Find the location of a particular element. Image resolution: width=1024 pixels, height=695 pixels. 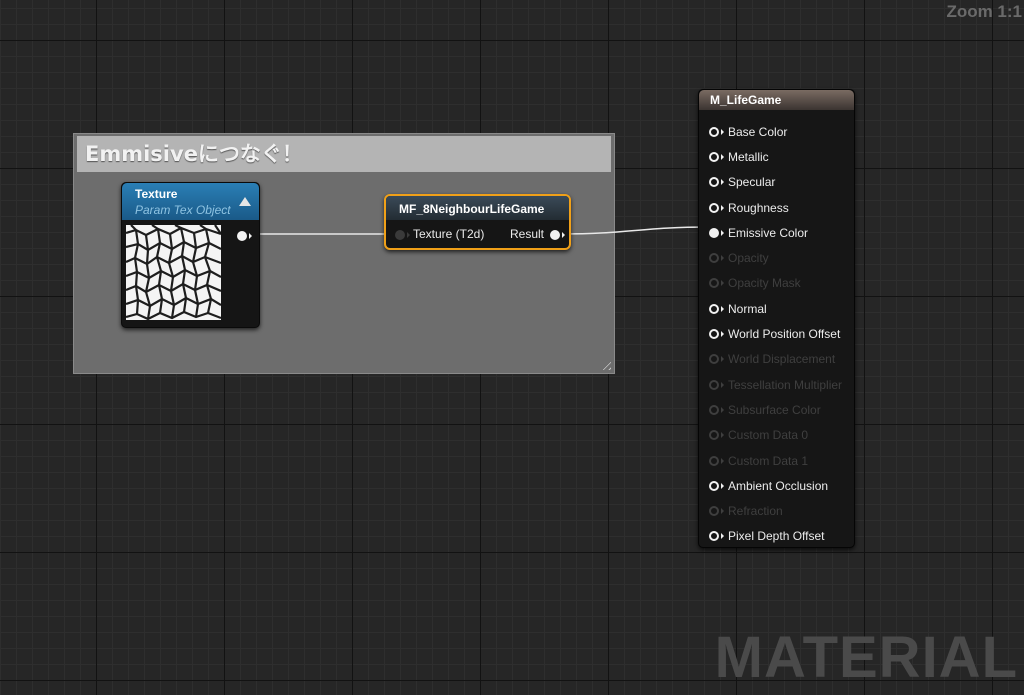

material-input-label: Ambient Occlusion is located at coordinates (778, 485).